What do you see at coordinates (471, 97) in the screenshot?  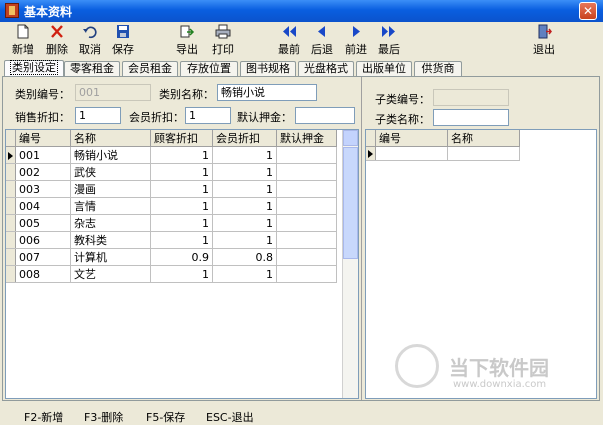 I see `sub-no-field` at bounding box center [471, 97].